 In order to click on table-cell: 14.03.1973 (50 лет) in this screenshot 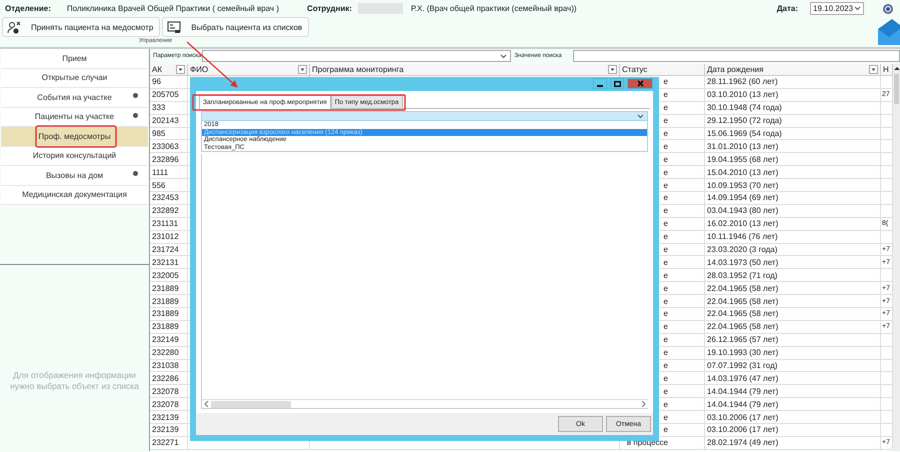, I will do `click(793, 263)`.